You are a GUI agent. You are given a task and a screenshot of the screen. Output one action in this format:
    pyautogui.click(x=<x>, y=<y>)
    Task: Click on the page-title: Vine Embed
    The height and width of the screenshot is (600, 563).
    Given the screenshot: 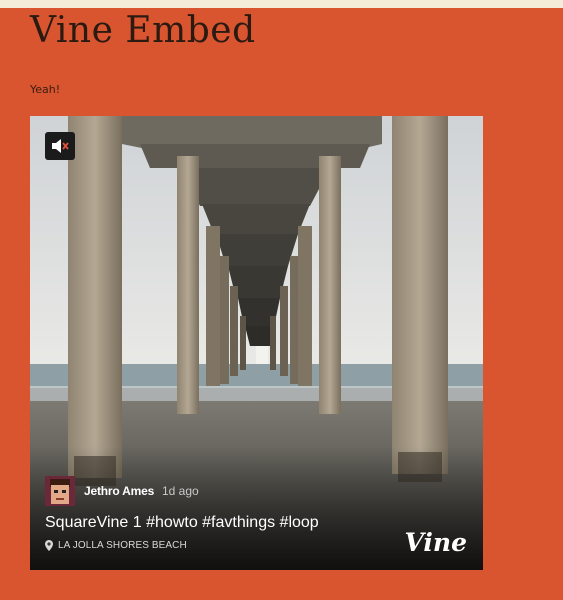 What is the action you would take?
    pyautogui.click(x=143, y=30)
    